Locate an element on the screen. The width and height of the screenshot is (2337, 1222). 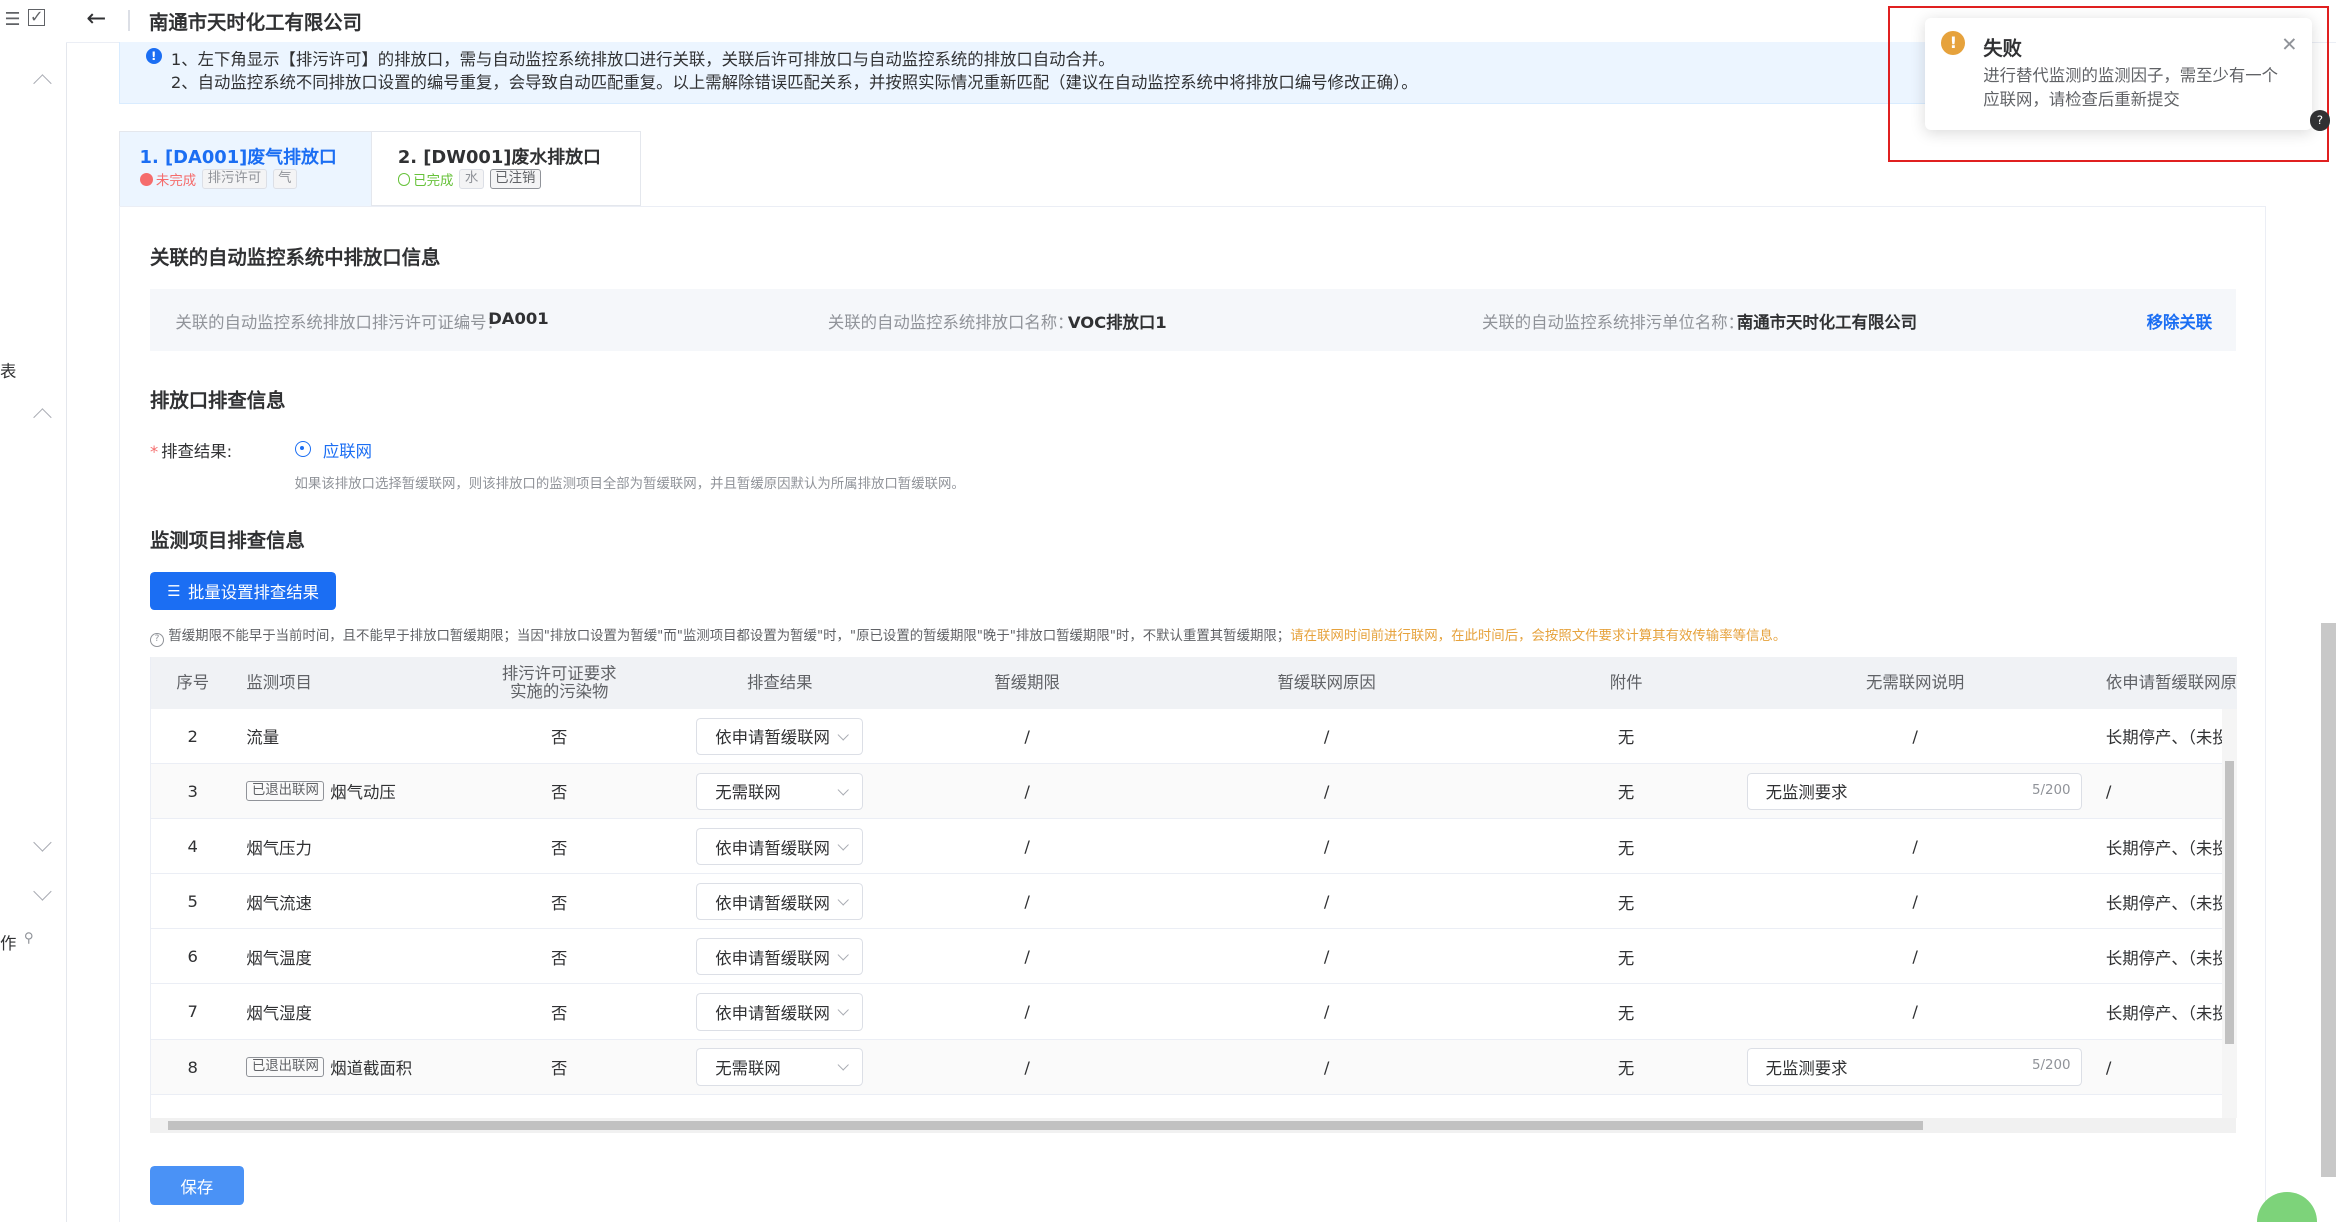
page-scrollbar is located at coordinates (2329, 900).